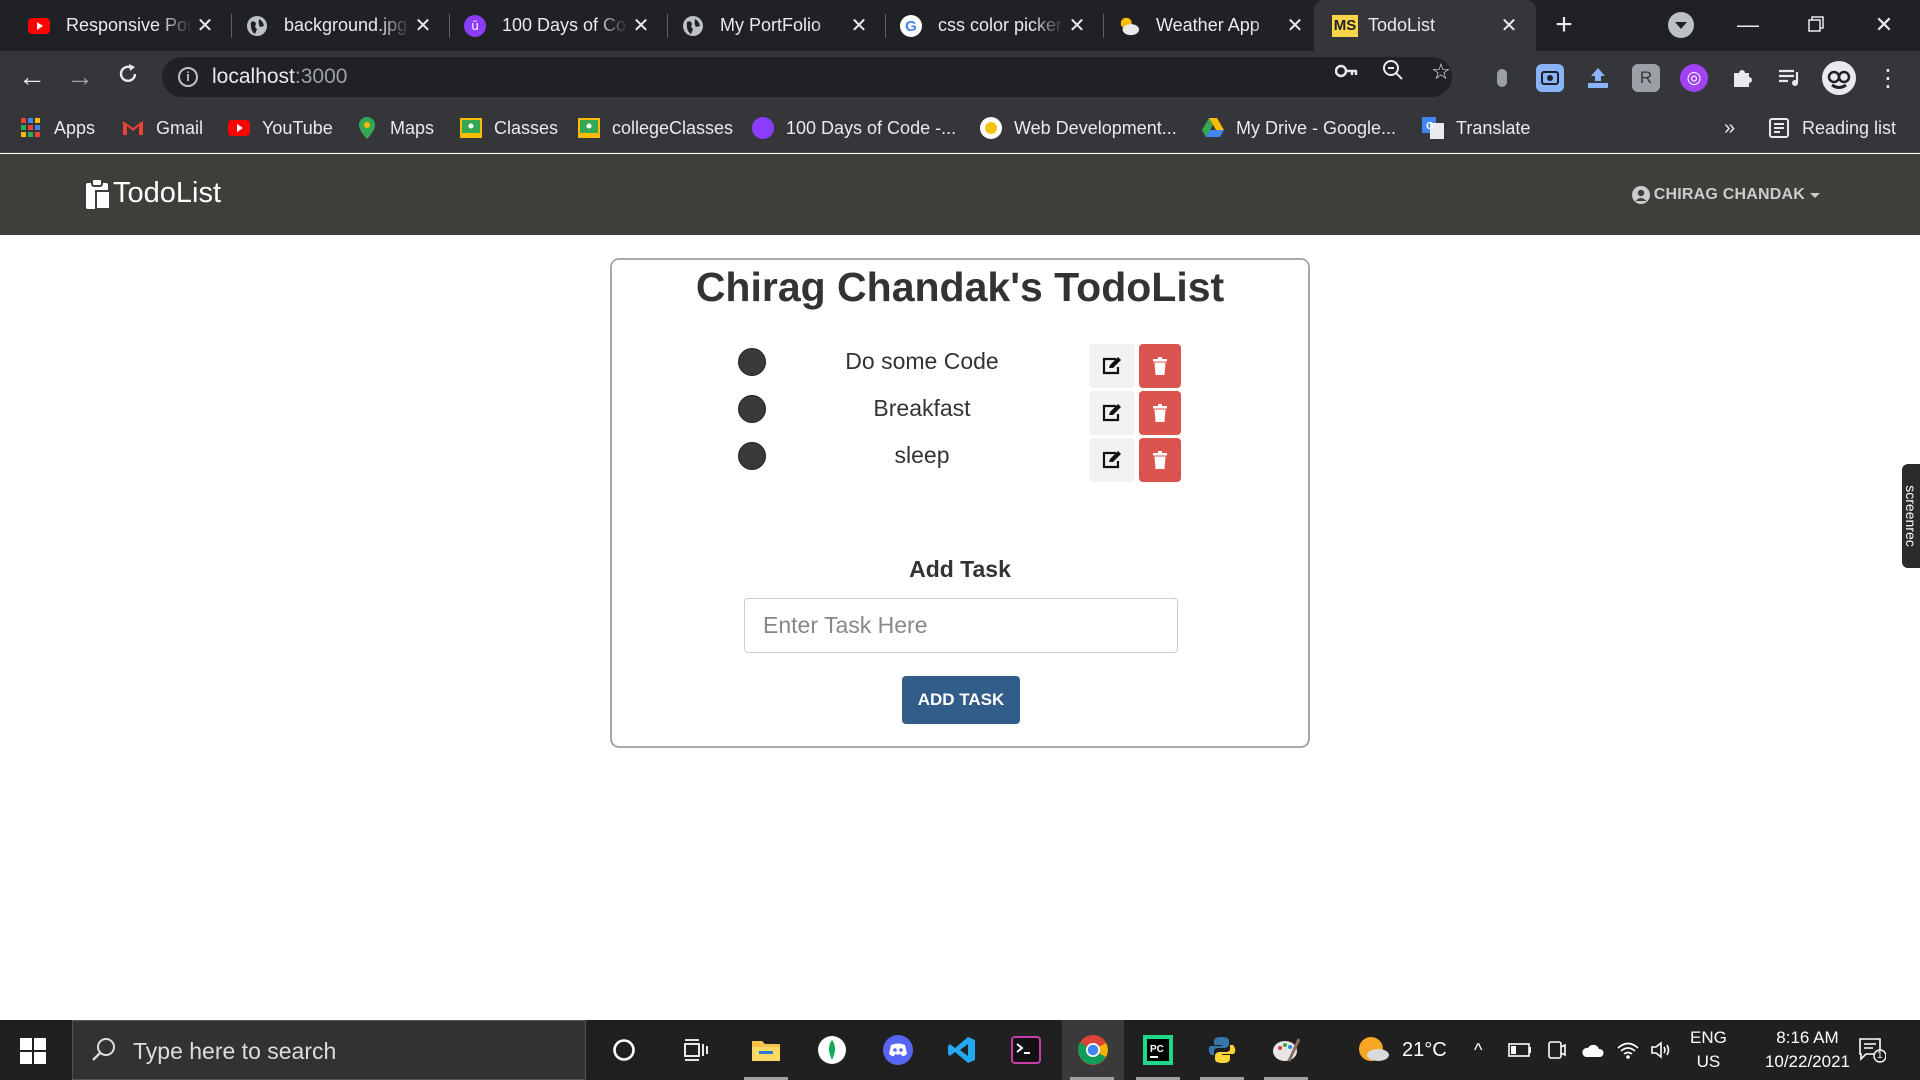 This screenshot has width=1920, height=1080. I want to click on volume-icon, so click(1662, 1050).